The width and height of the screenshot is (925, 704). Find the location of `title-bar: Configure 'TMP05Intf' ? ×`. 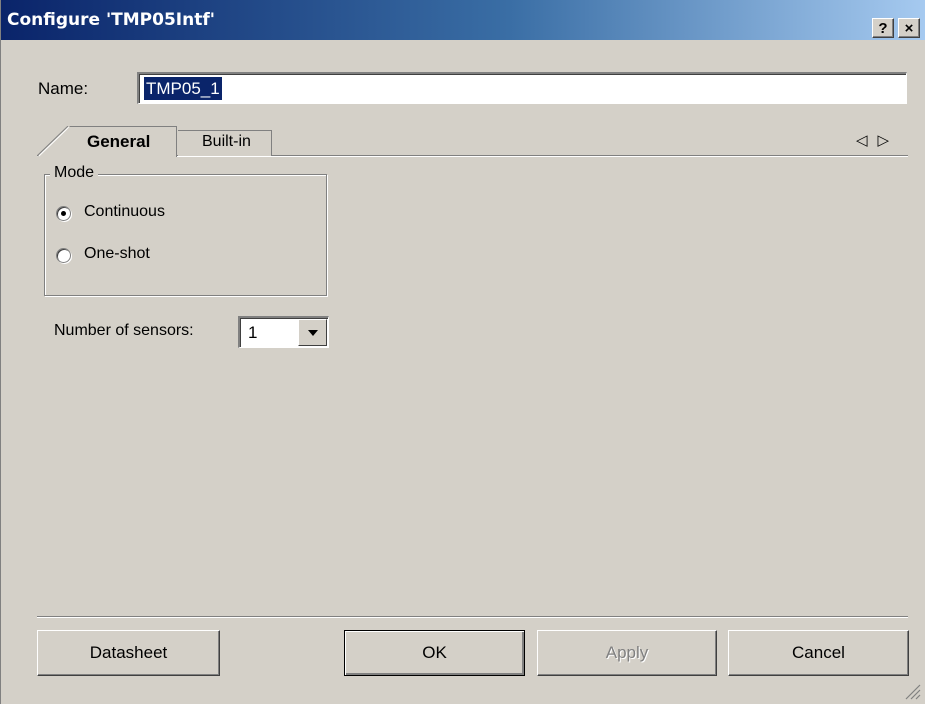

title-bar: Configure 'TMP05Intf' ? × is located at coordinates (463, 20).